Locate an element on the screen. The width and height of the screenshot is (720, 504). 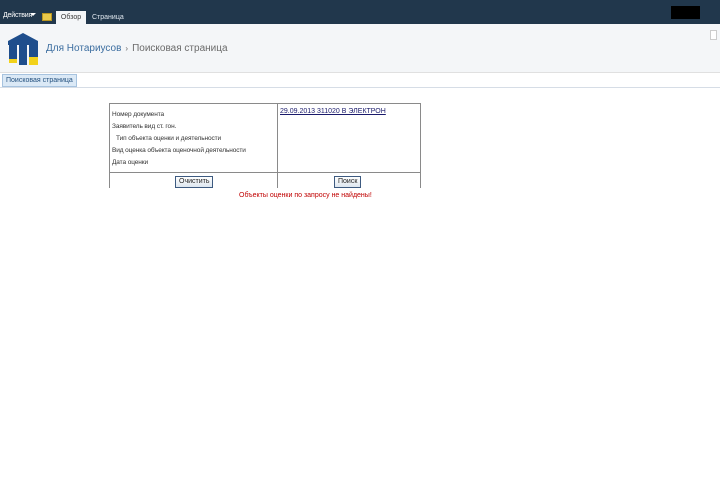
nav-item-search-page: Поисковая страница is located at coordinates (39, 80).